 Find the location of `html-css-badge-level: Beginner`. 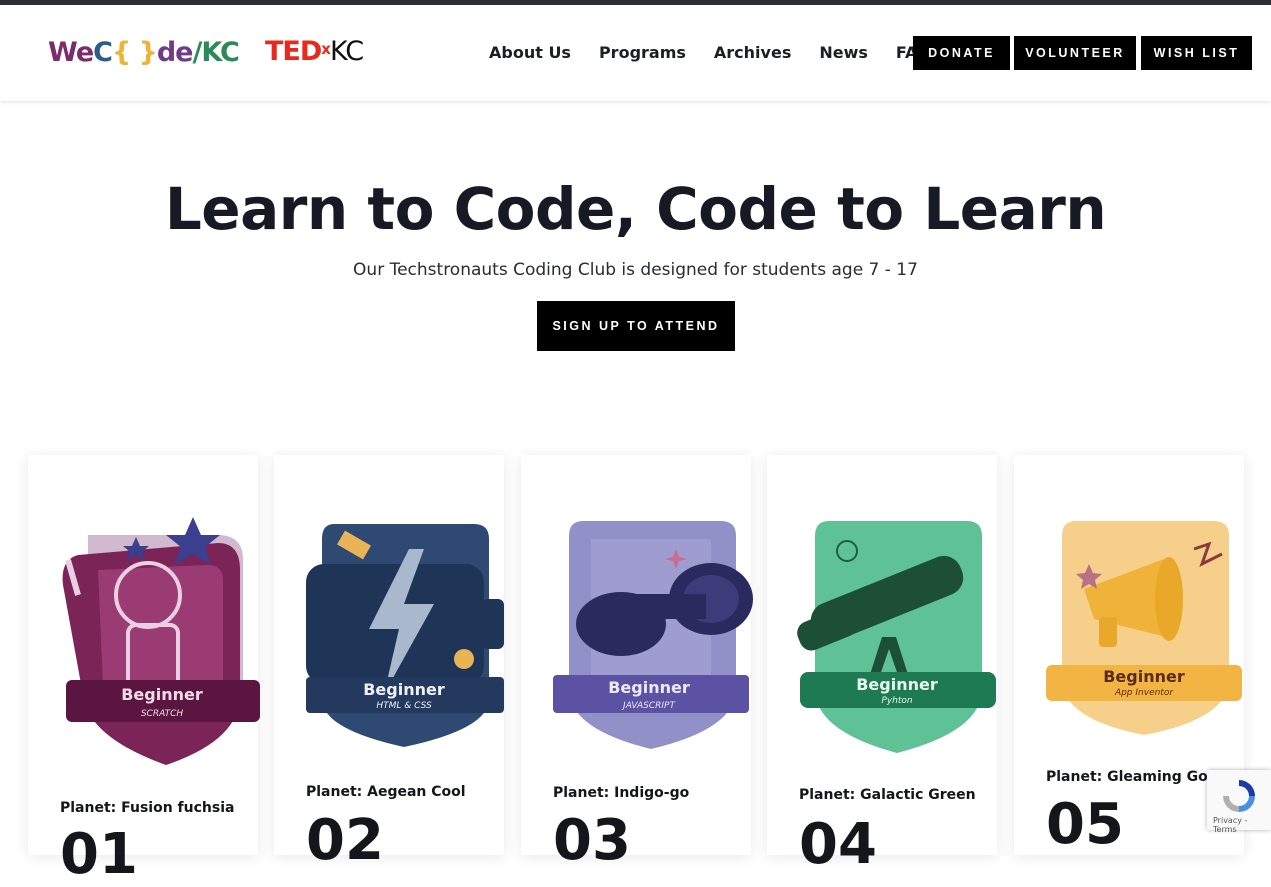

html-css-badge-level: Beginner is located at coordinates (404, 689).